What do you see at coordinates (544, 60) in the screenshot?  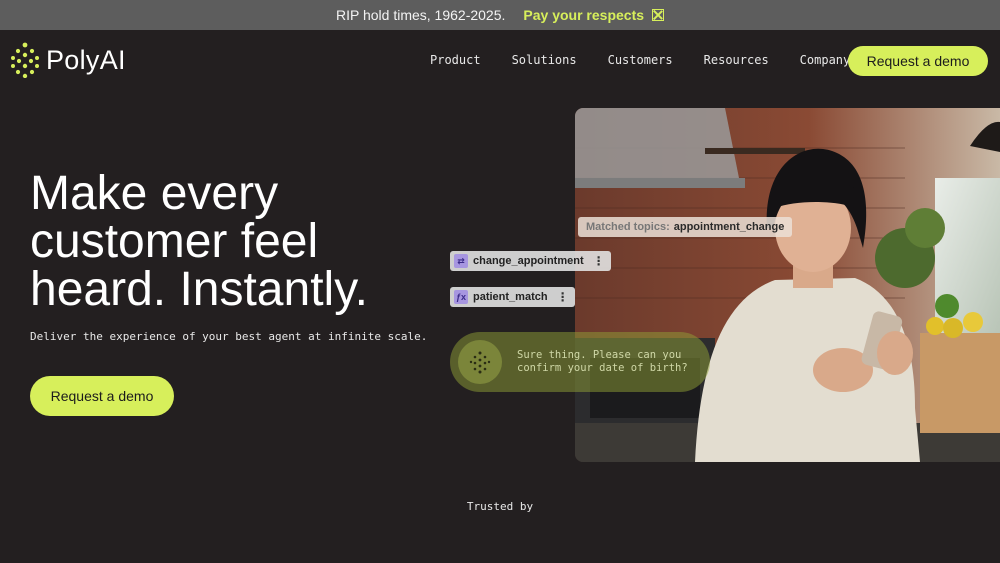 I see `nav-solutions: Solutions` at bounding box center [544, 60].